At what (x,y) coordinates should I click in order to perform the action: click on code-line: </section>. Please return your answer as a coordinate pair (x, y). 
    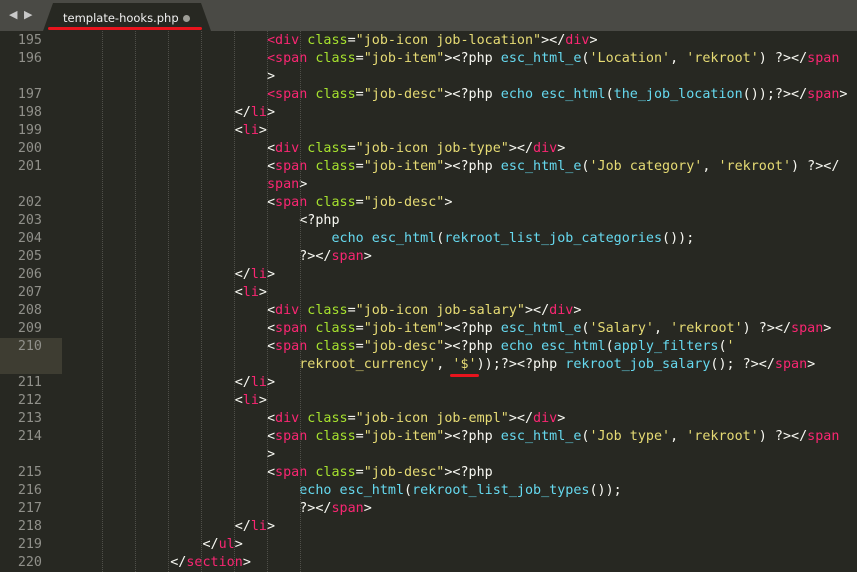
    Looking at the image, I should click on (130, 563).